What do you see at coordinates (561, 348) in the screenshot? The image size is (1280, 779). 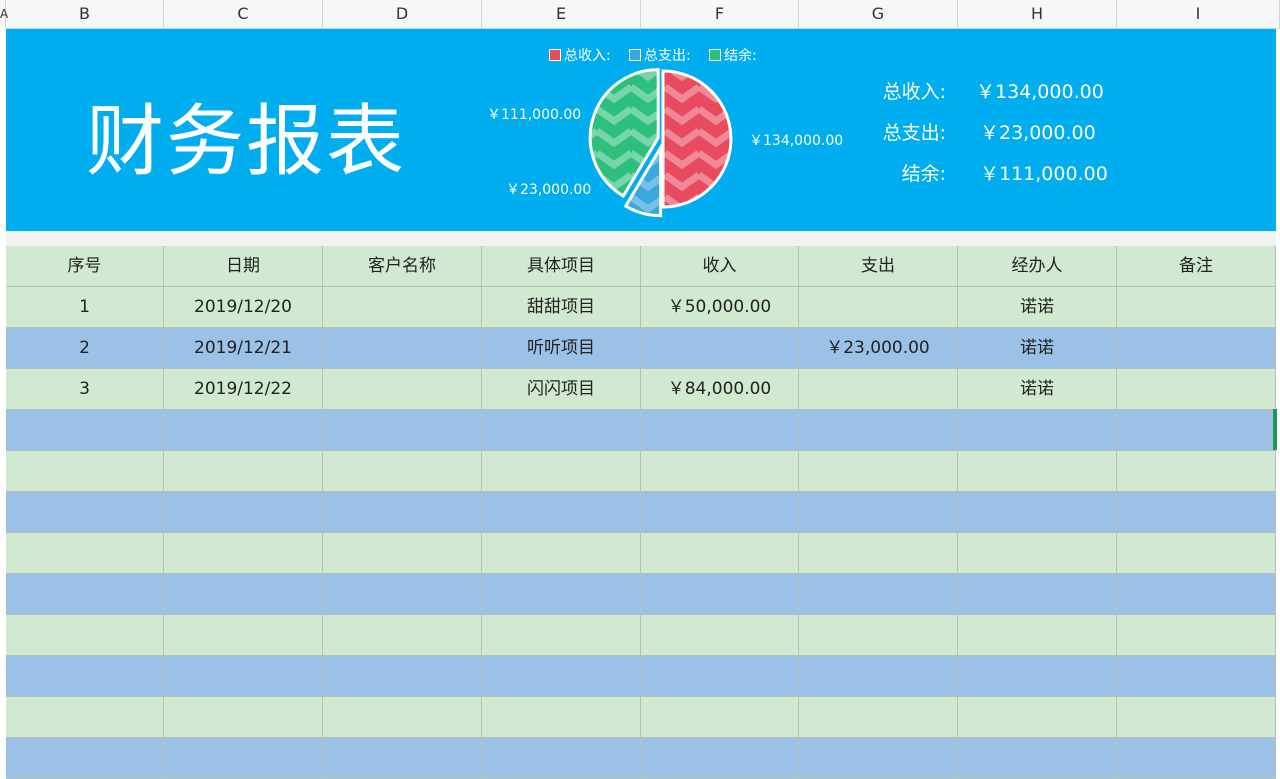 I see `cell-project: 听听项目` at bounding box center [561, 348].